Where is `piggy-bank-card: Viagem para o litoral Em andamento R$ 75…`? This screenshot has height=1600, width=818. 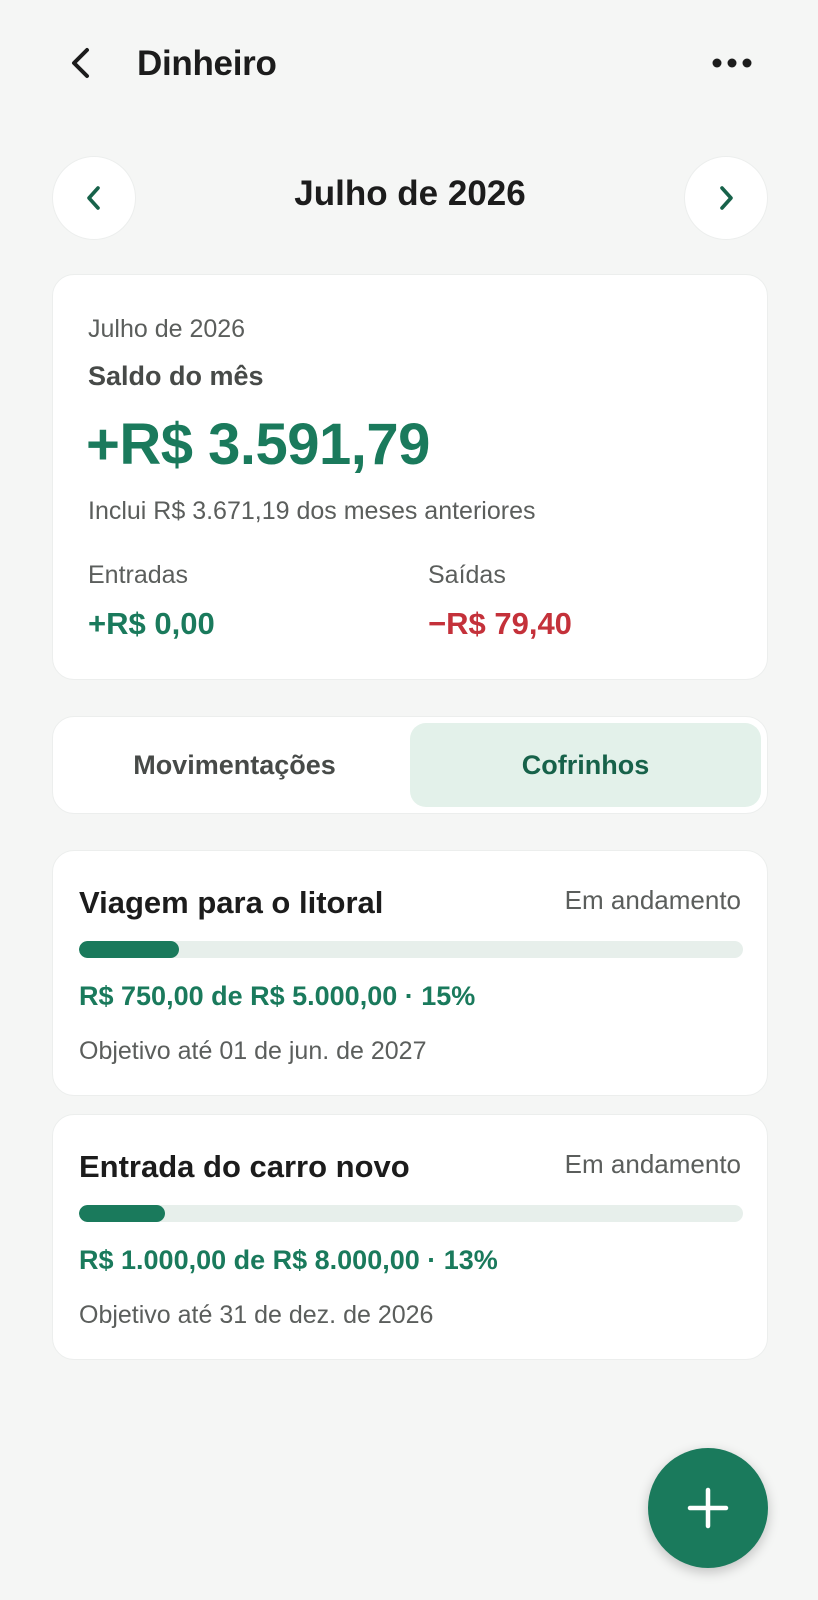
piggy-bank-card: Viagem para o litoral Em andamento R$ 75… is located at coordinates (410, 973).